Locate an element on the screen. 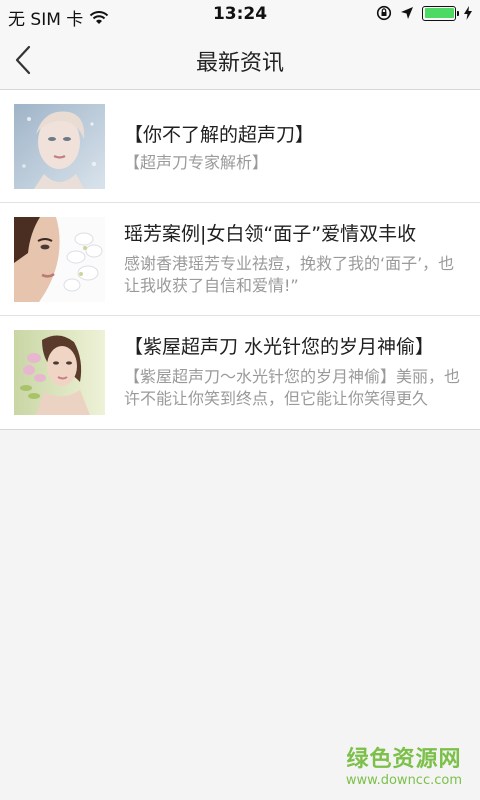 The width and height of the screenshot is (480, 800). navigation-bar: 最新资讯 is located at coordinates (240, 60).